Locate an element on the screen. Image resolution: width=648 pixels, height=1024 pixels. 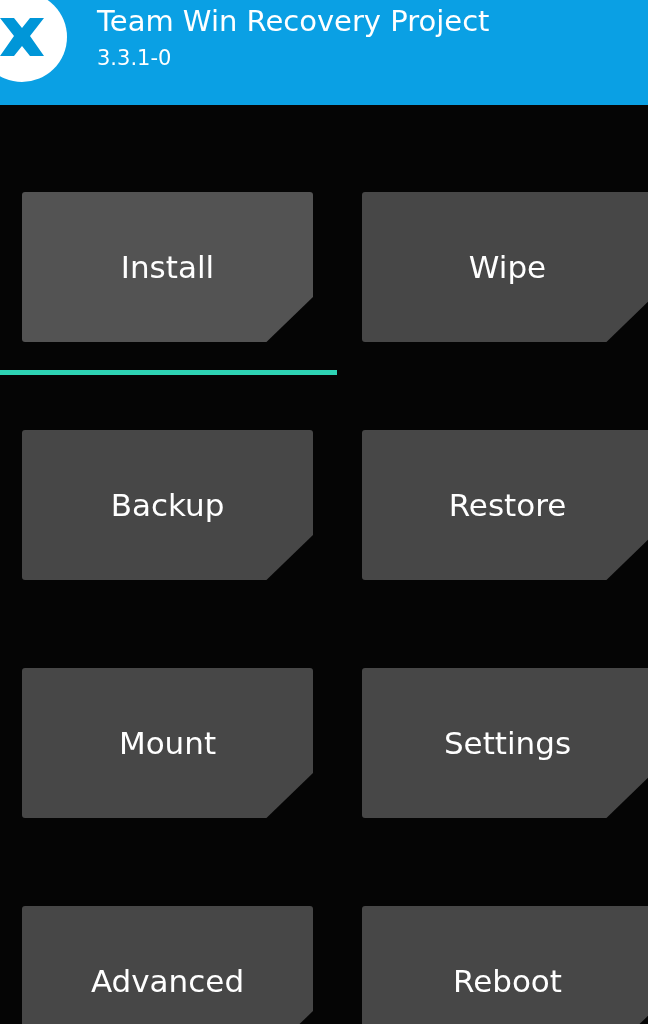
version-label: 3.3.1-0 is located at coordinates (135, 58).